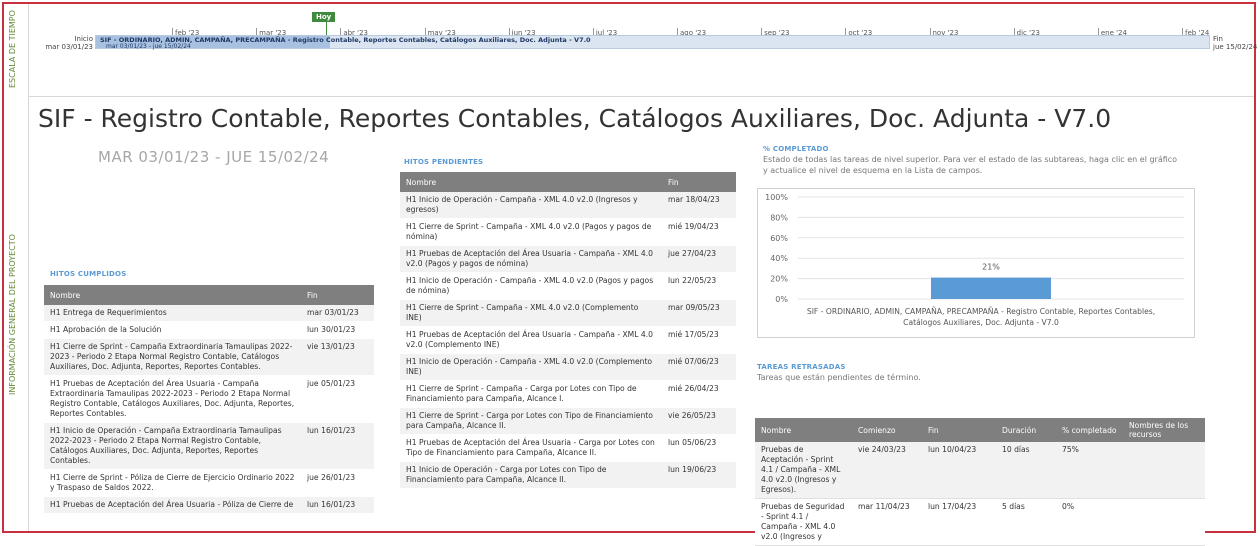 The height and width of the screenshot is (546, 1260). Describe the element at coordinates (887, 522) in the screenshot. I see `table-cell: mar 11/04/23` at that location.